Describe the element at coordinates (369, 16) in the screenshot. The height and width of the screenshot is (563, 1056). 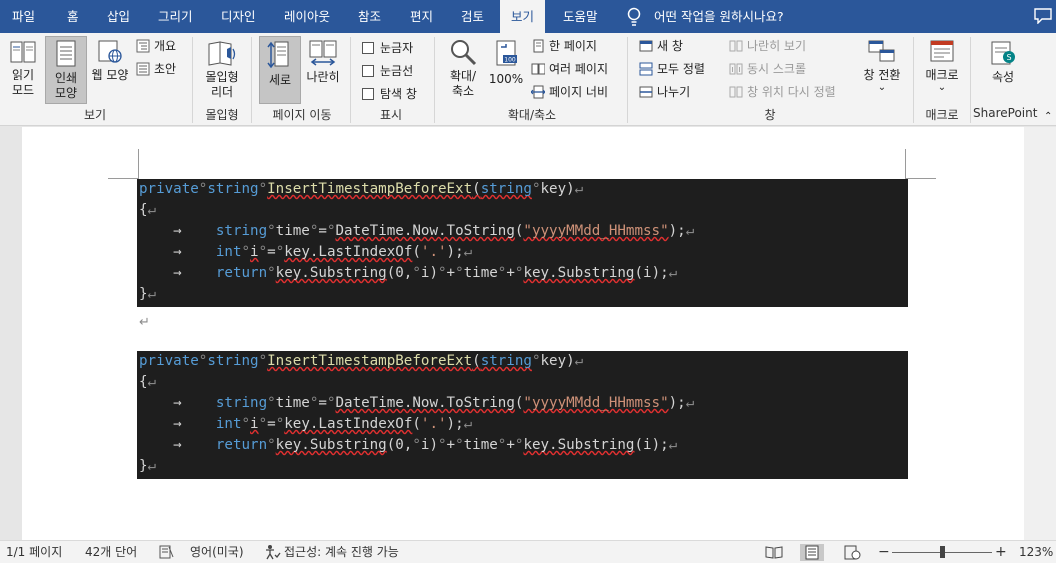
I see `tab-references: 참조` at that location.